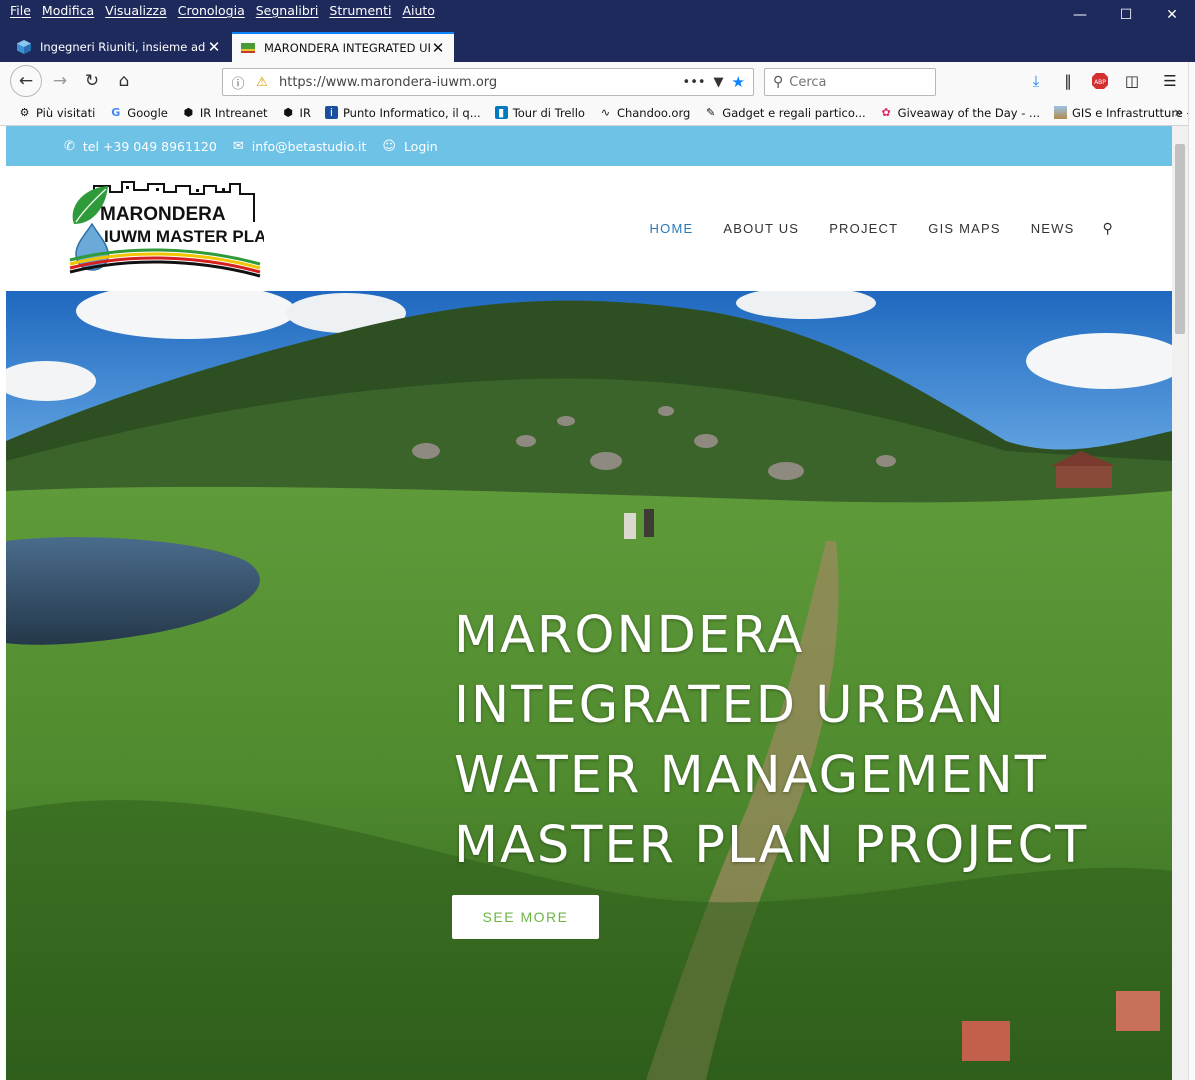  What do you see at coordinates (711, 112) in the screenshot?
I see `gift-icon: ✎` at bounding box center [711, 112].